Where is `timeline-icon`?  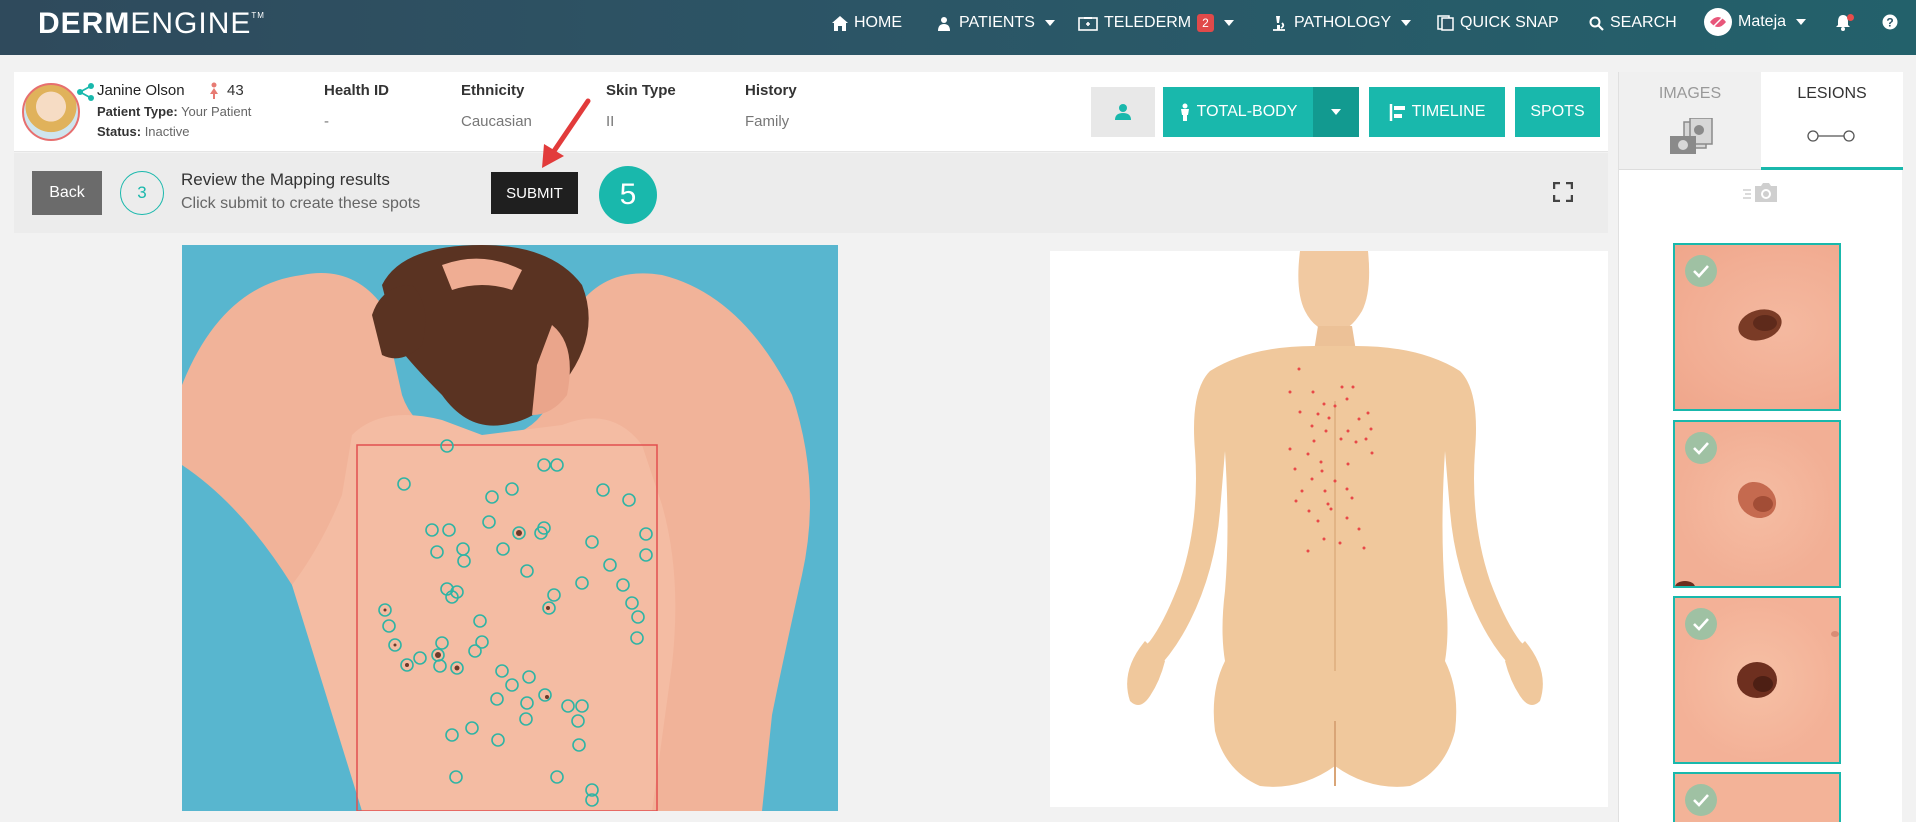 timeline-icon is located at coordinates (1397, 112).